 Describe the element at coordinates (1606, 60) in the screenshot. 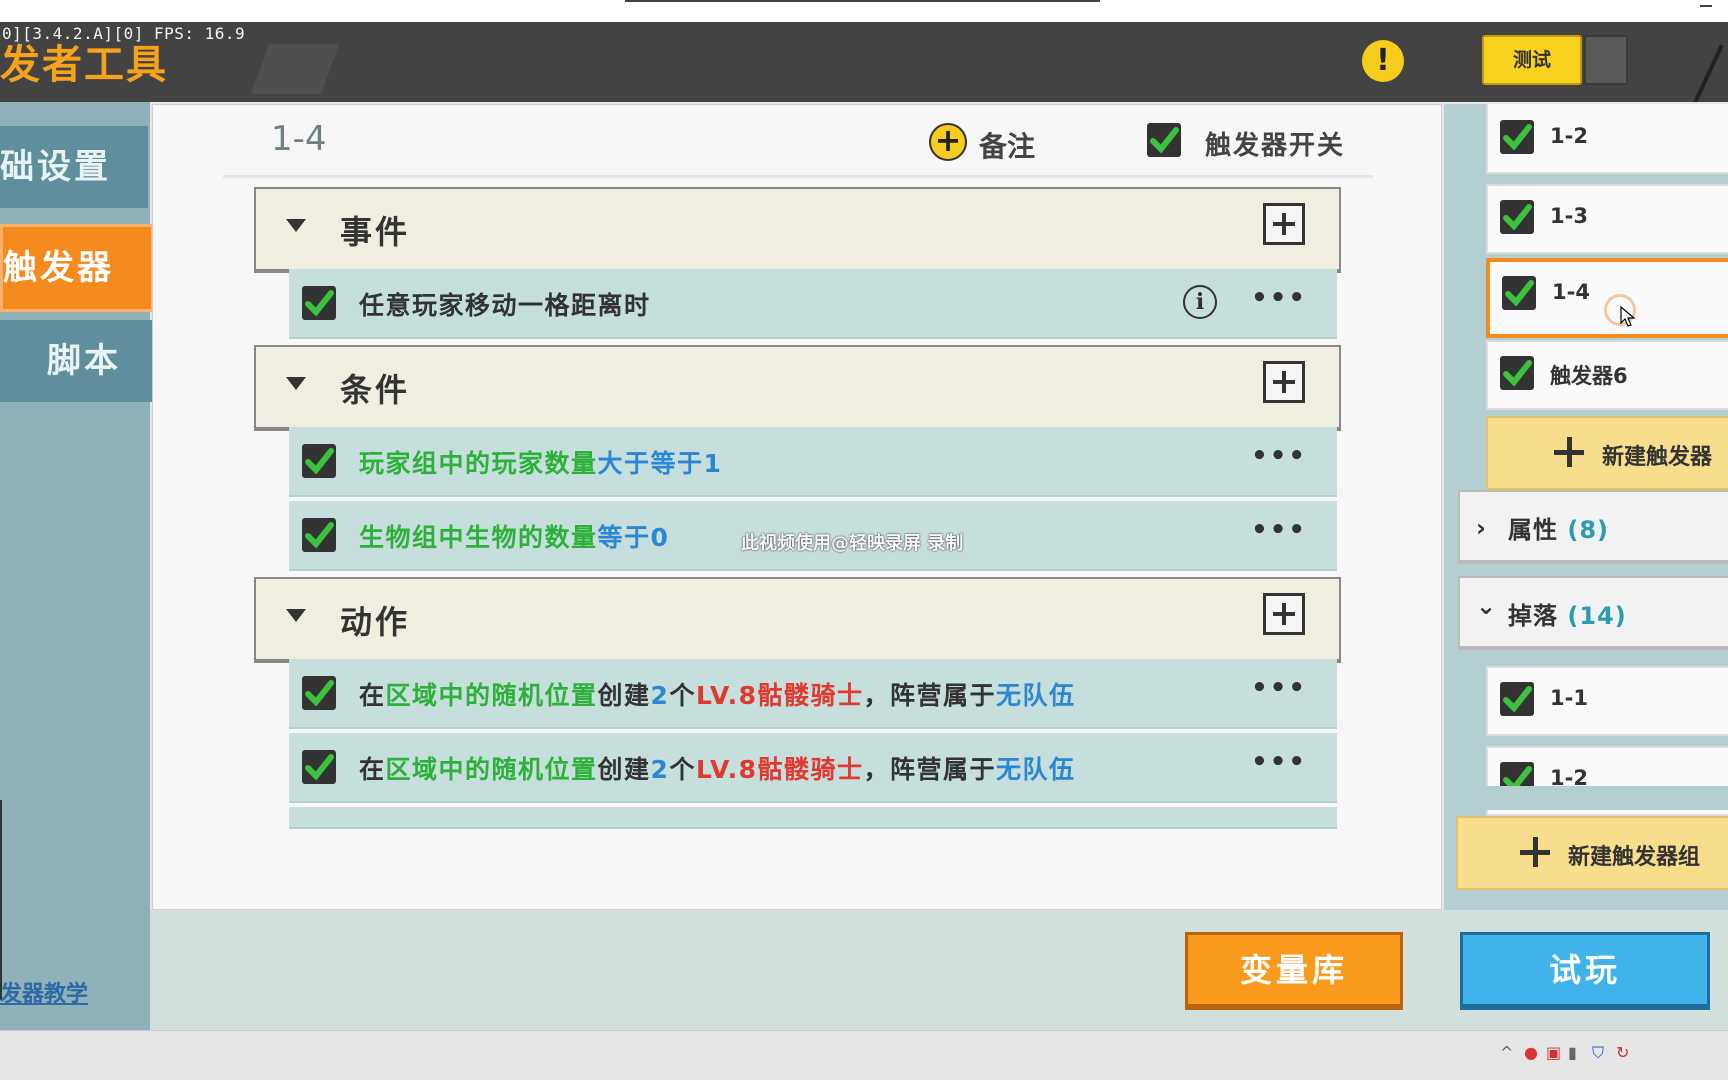

I see `test-toggle` at that location.